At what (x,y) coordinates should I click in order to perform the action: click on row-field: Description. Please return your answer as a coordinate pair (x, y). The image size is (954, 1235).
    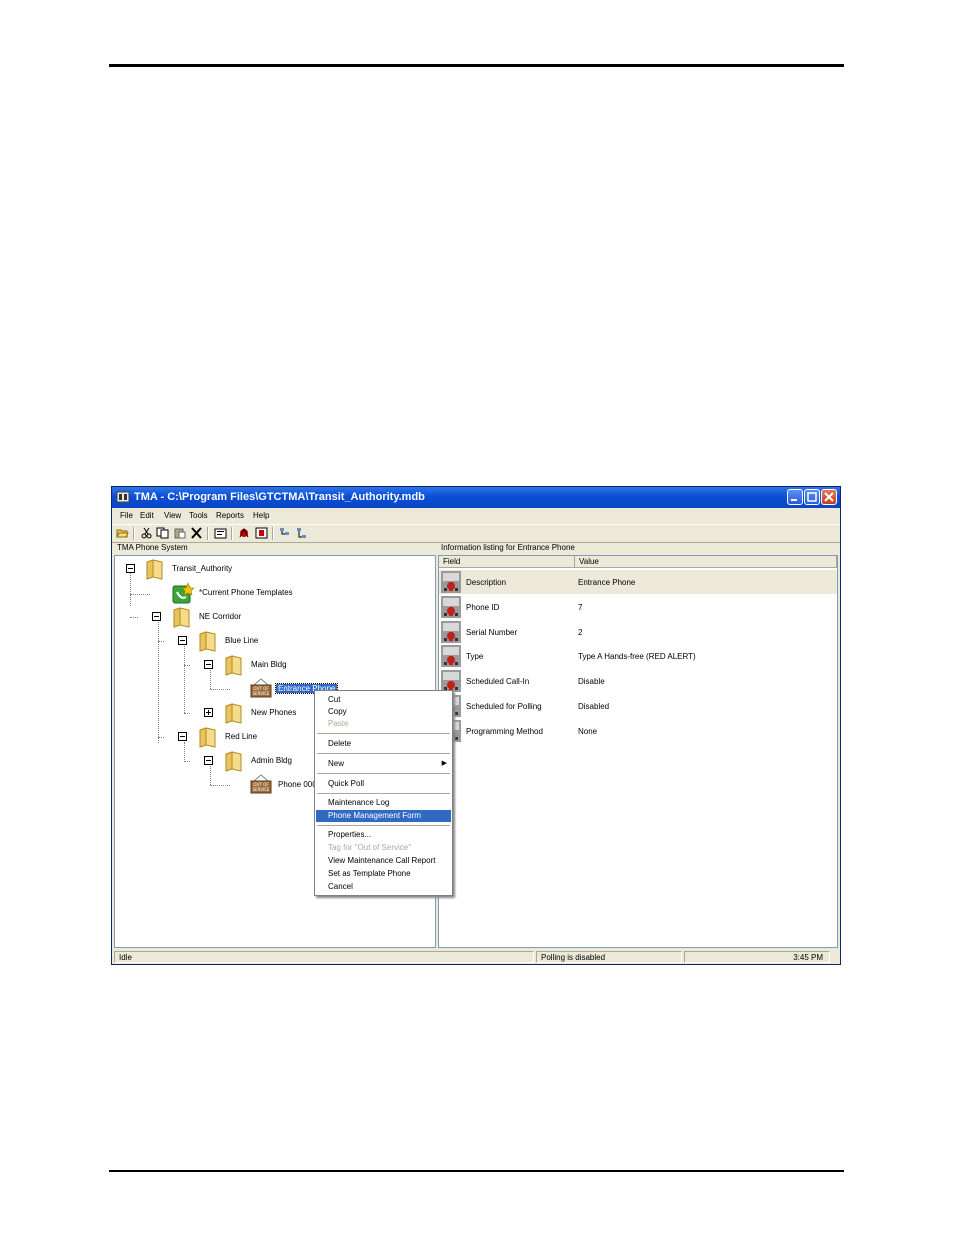
    Looking at the image, I should click on (486, 582).